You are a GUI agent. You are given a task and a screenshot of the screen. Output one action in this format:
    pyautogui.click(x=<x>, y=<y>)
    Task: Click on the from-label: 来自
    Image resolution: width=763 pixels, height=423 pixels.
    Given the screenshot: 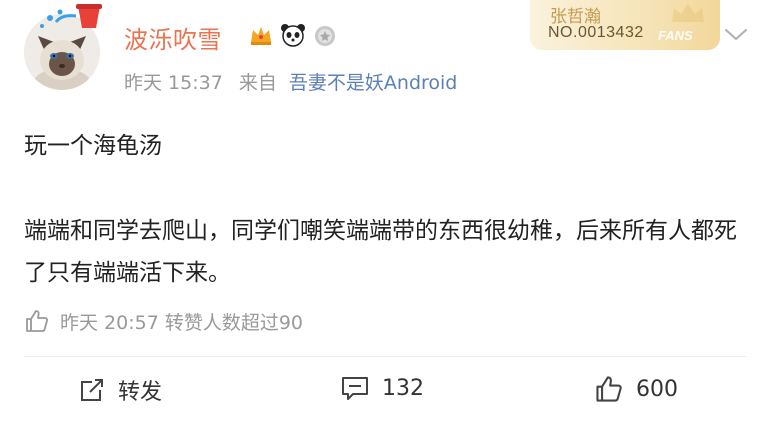 What is the action you would take?
    pyautogui.click(x=257, y=83)
    